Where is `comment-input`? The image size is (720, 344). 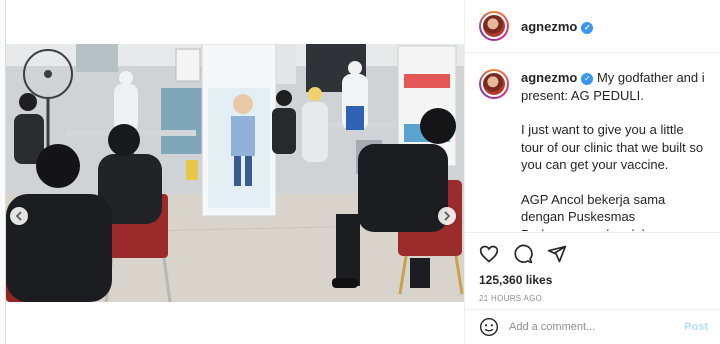 comment-input is located at coordinates (597, 327).